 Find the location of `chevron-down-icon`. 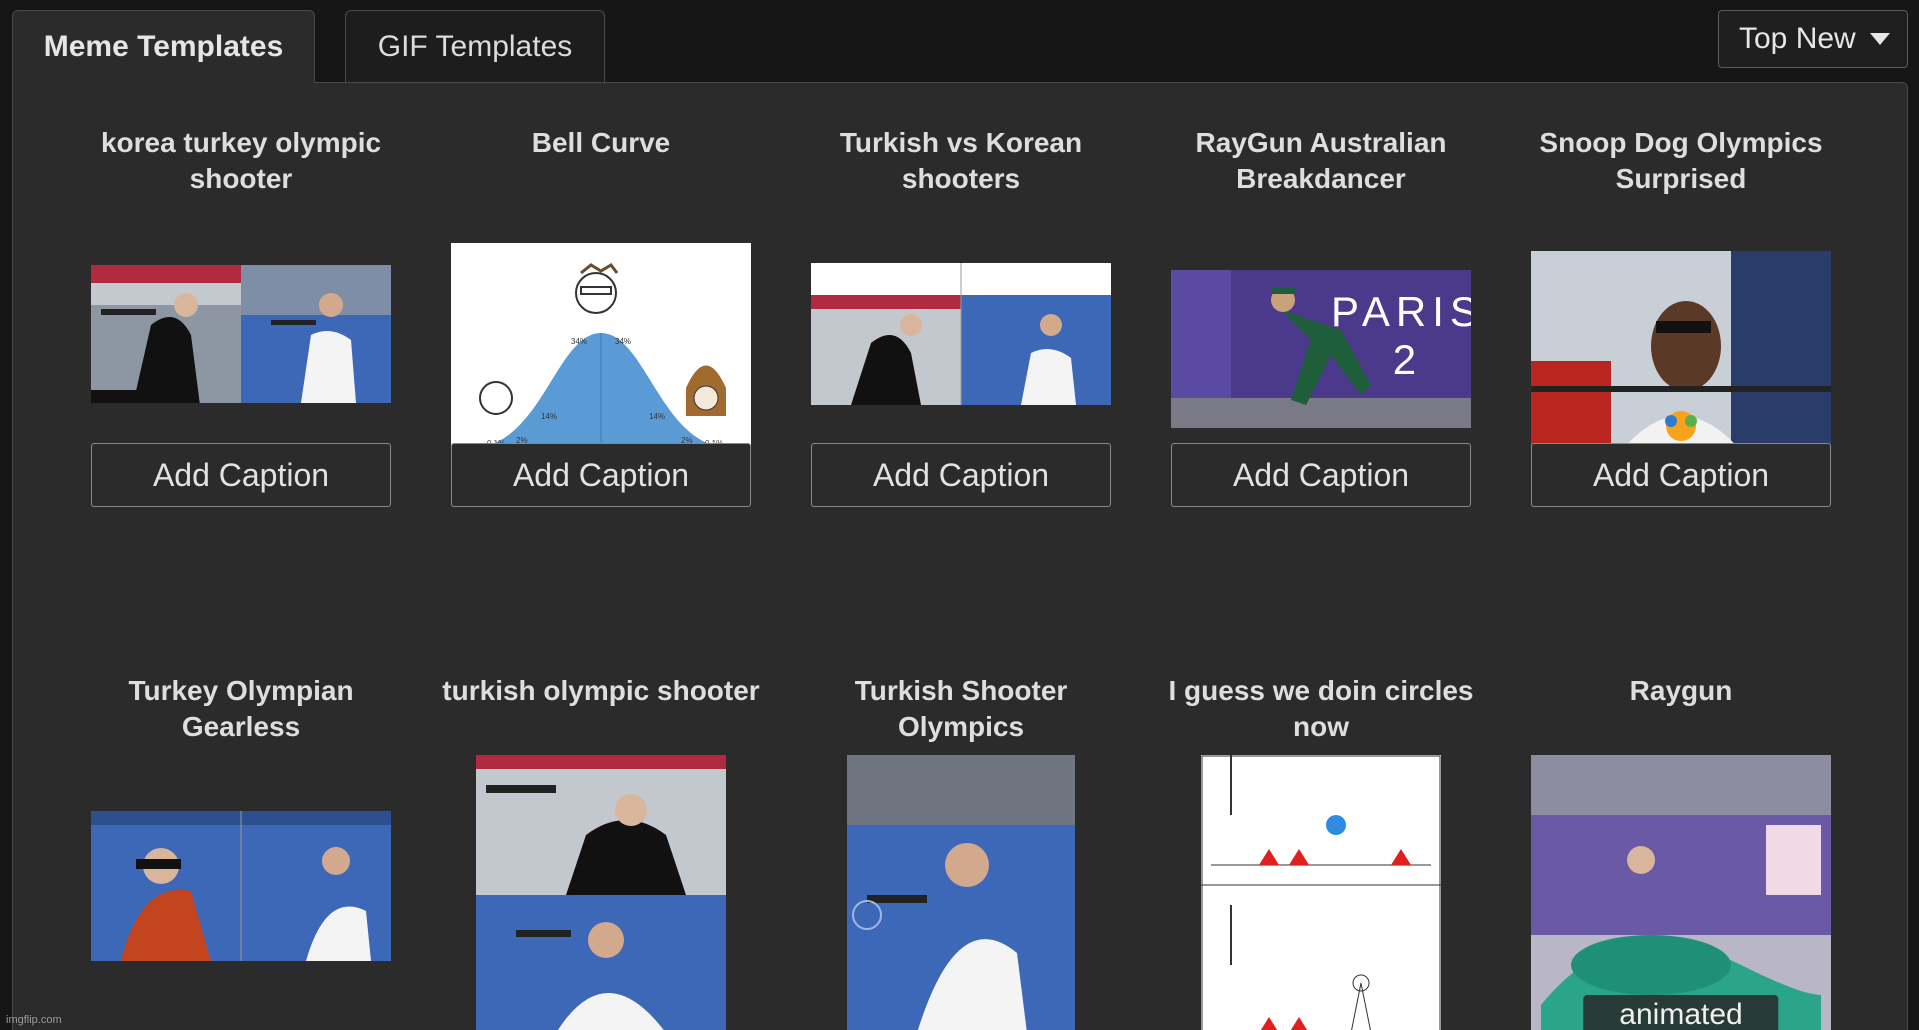

chevron-down-icon is located at coordinates (1879, 39).